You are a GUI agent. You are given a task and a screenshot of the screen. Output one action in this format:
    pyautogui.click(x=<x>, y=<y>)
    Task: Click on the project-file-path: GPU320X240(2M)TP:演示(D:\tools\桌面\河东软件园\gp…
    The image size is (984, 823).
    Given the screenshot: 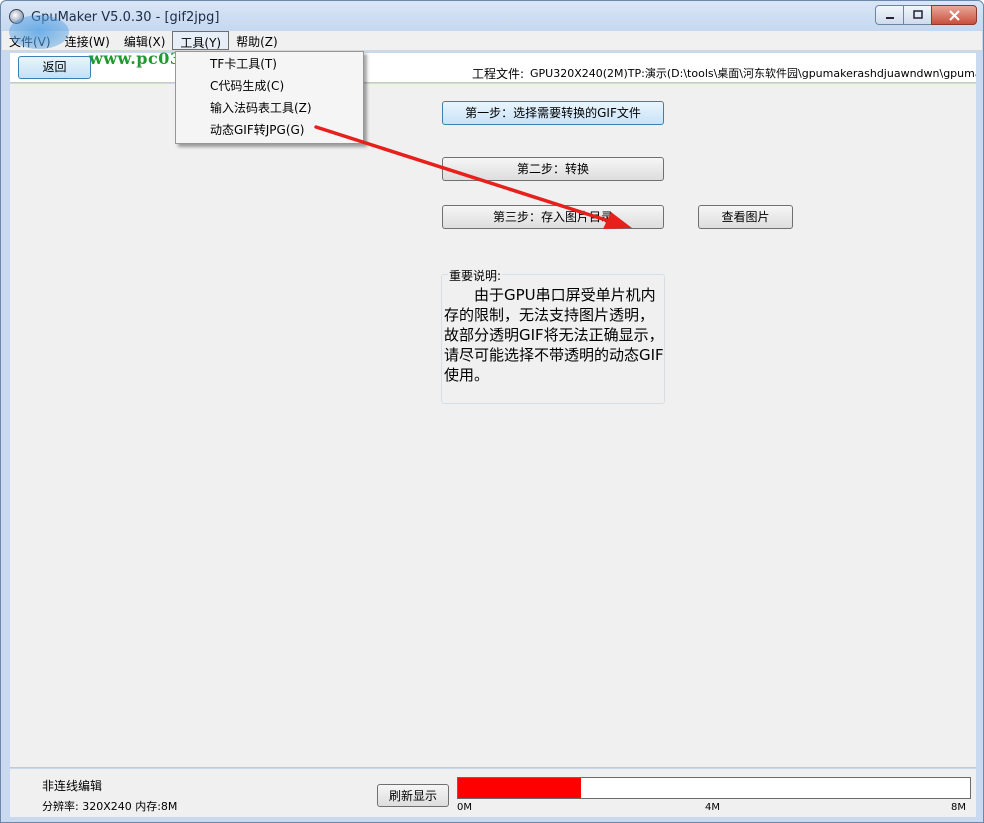 What is the action you would take?
    pyautogui.click(x=753, y=73)
    